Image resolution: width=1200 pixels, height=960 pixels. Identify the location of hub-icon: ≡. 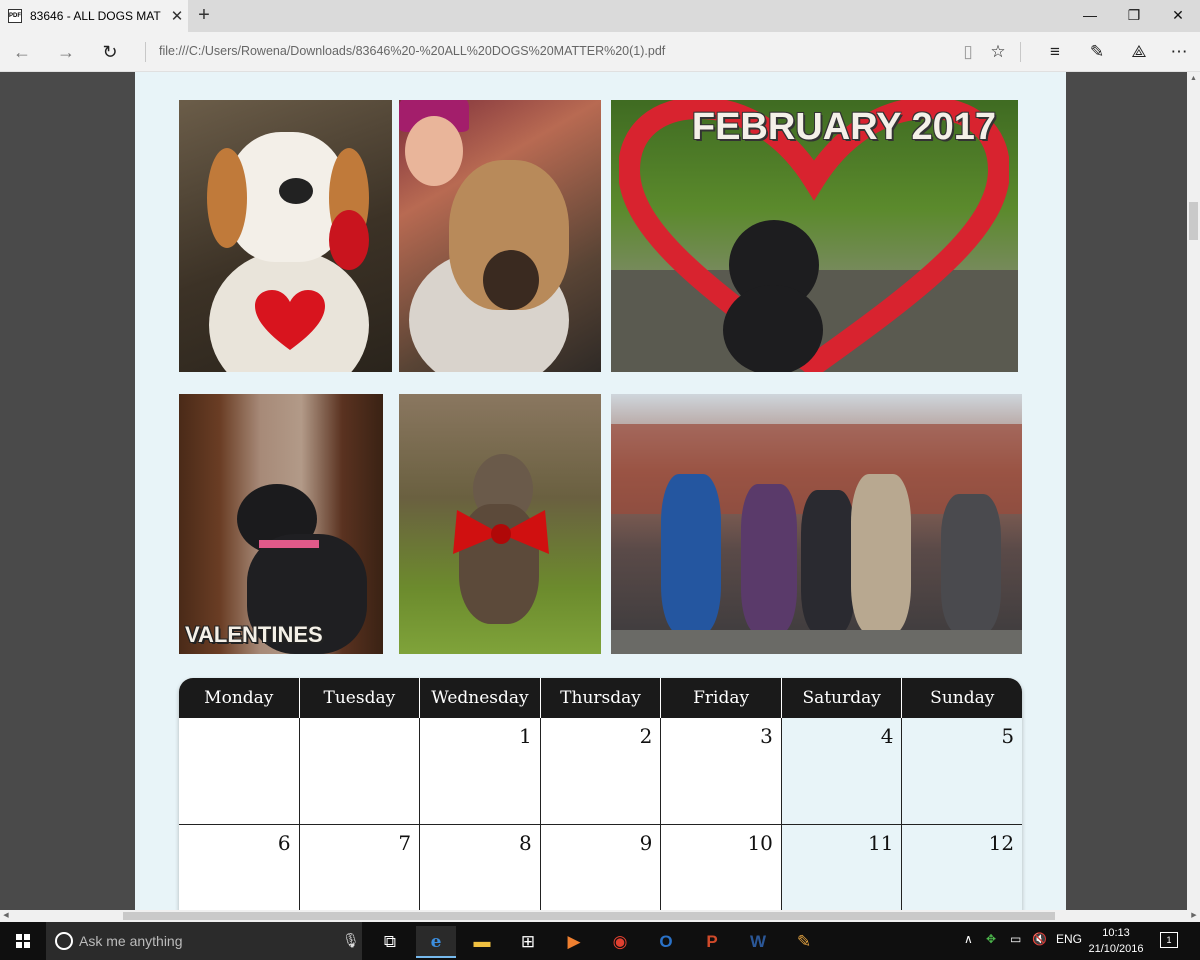
(1055, 52).